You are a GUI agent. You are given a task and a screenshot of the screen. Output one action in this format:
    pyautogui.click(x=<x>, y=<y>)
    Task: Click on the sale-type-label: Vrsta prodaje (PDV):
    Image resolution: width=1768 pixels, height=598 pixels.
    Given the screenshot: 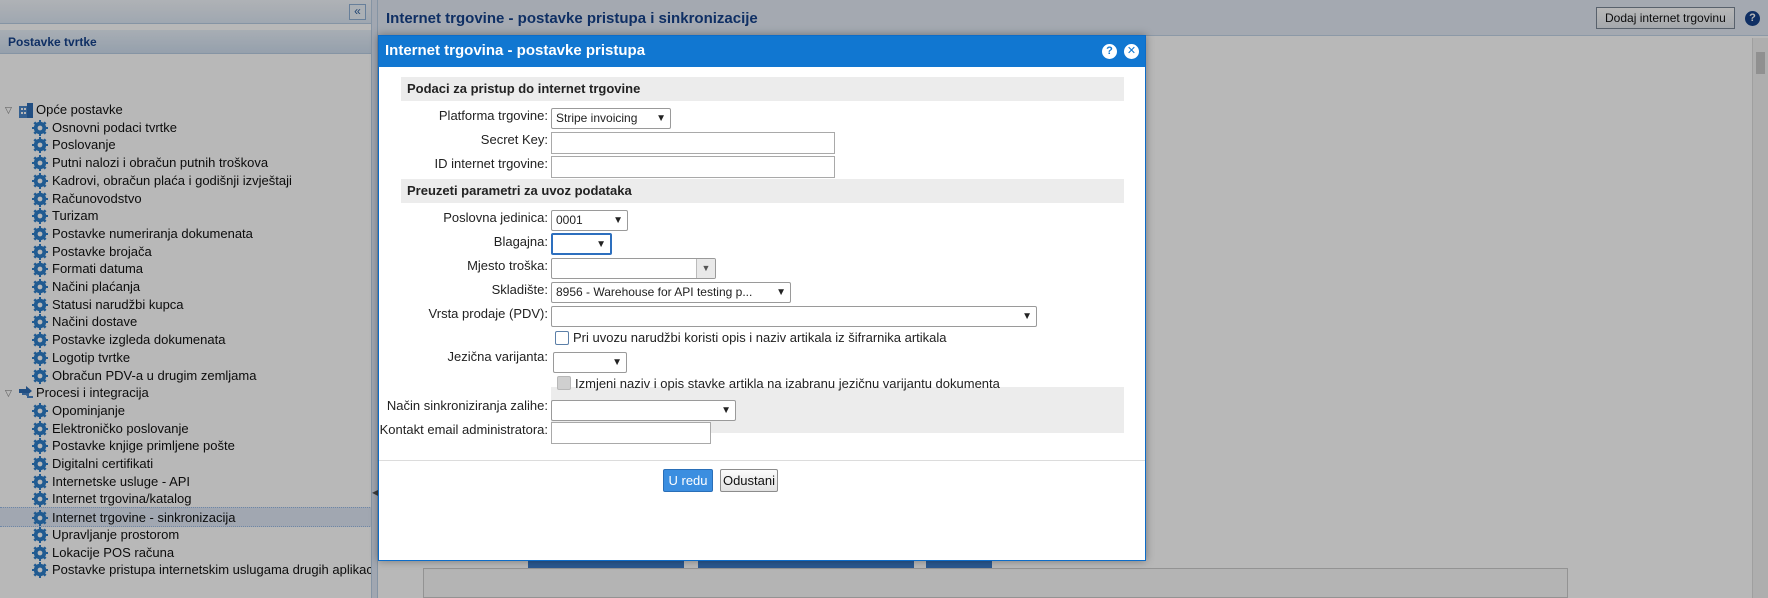 What is the action you would take?
    pyautogui.click(x=488, y=313)
    